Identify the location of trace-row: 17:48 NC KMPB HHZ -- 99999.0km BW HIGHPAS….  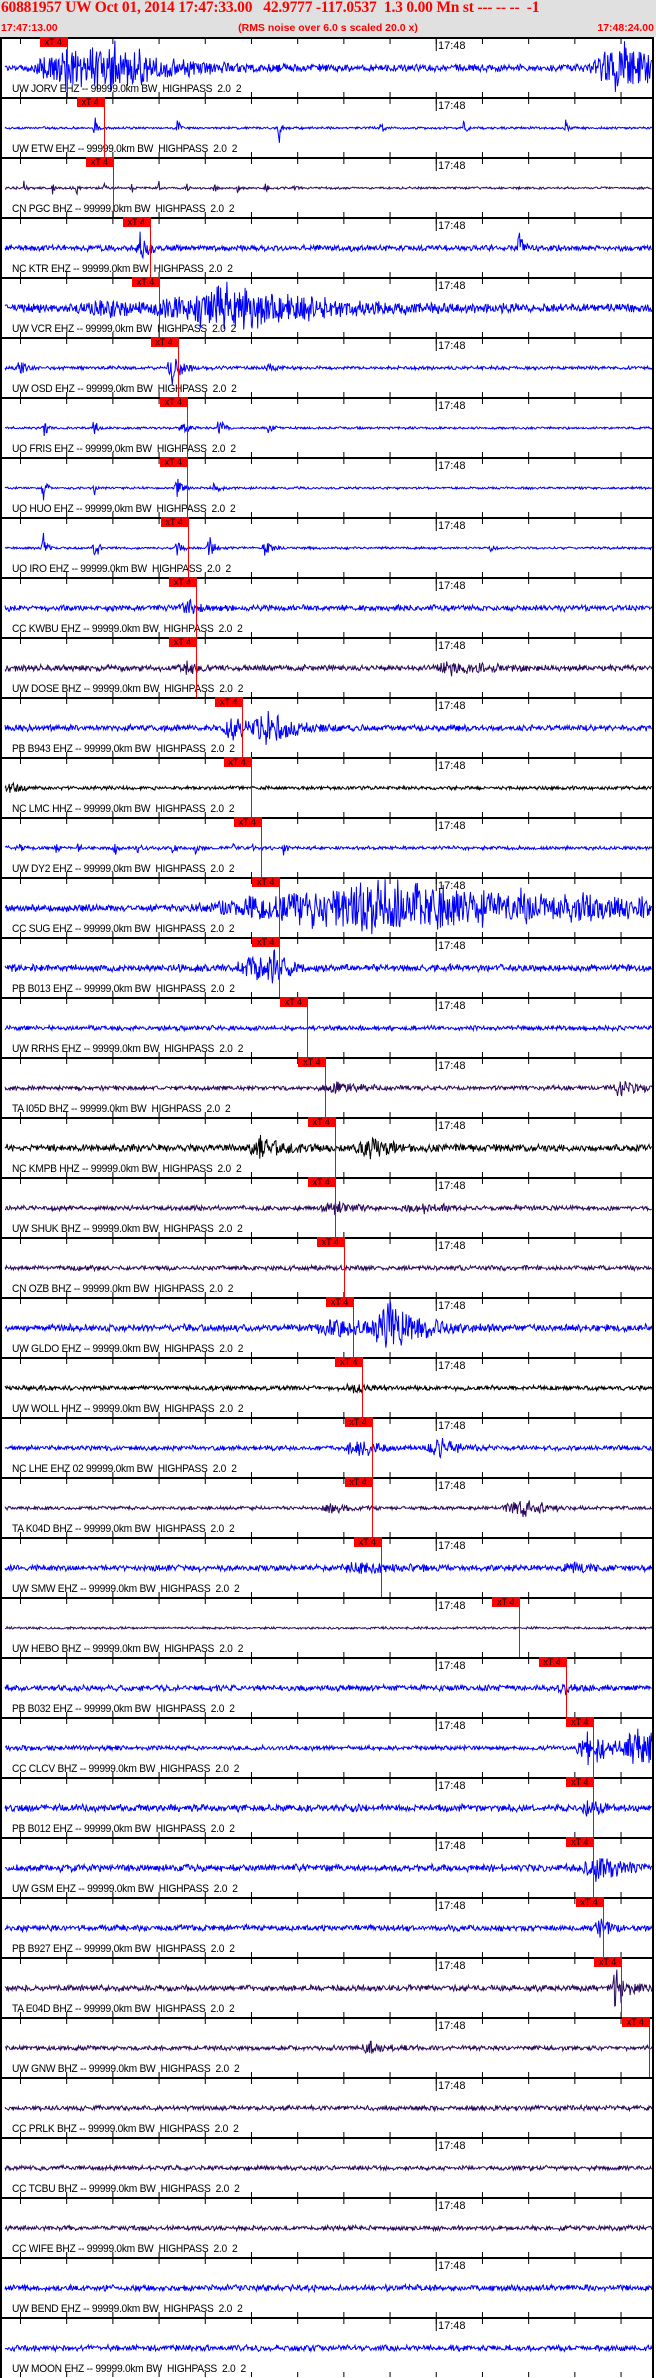
(329, 1147).